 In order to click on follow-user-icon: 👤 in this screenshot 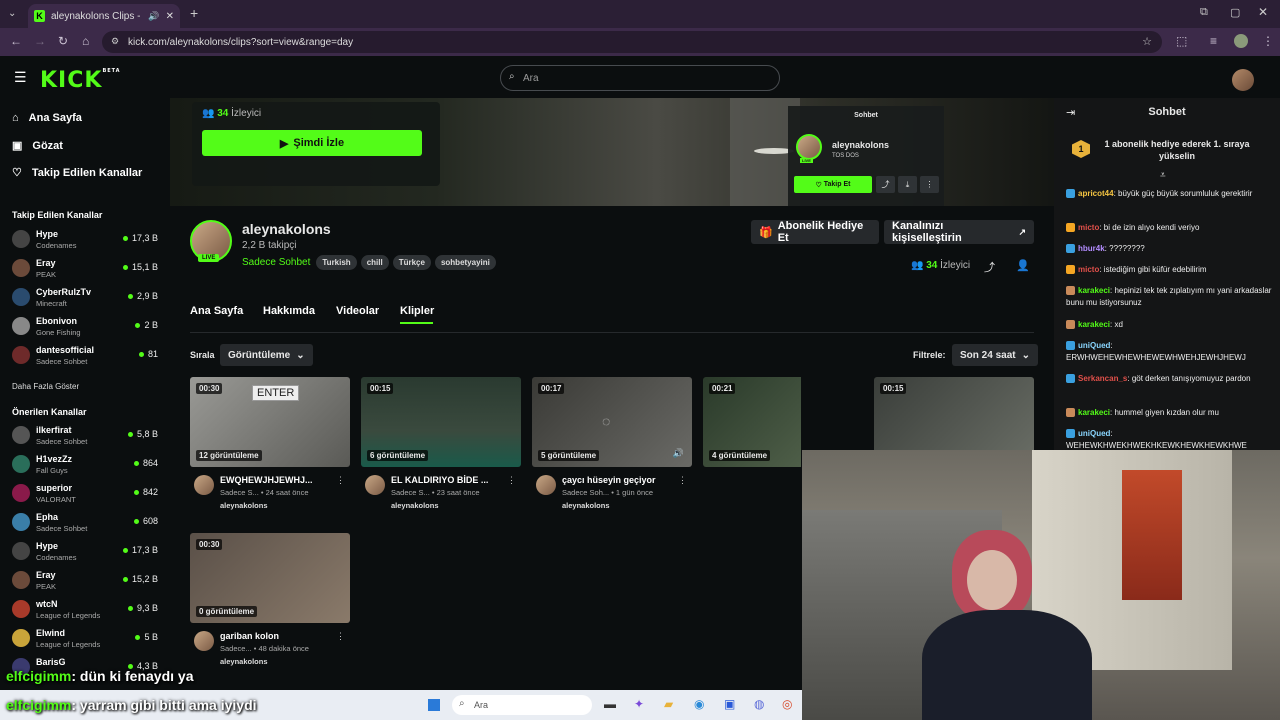, I will do `click(1023, 265)`.